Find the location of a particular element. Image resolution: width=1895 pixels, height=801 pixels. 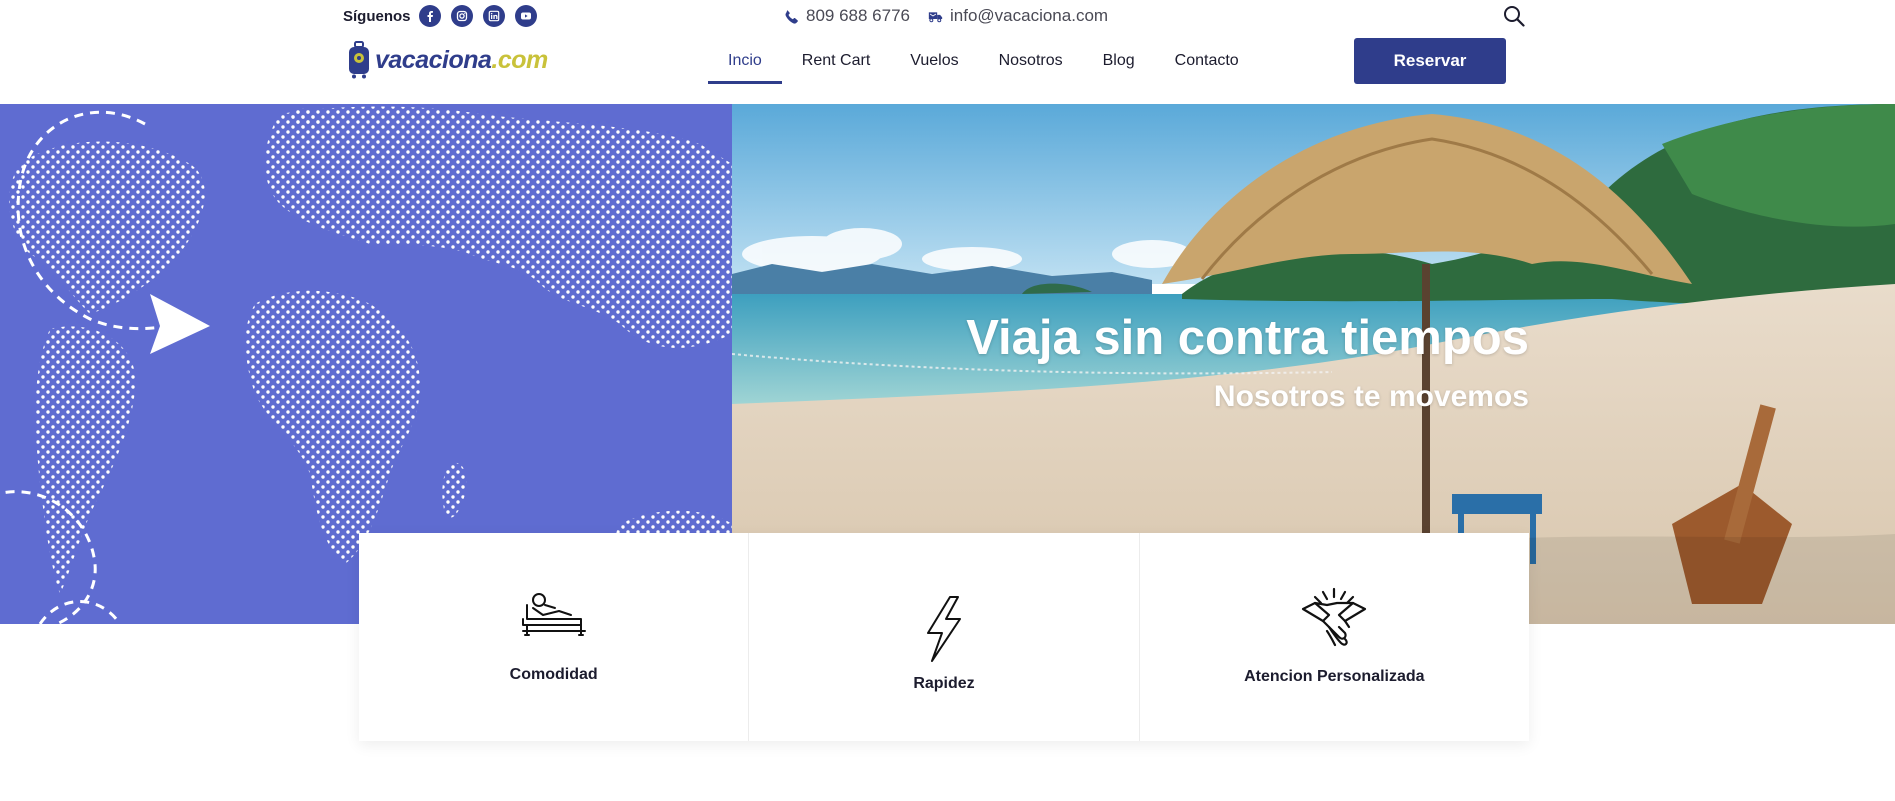

hero-title: Viaja sin contra tiempos is located at coordinates (1247, 338).